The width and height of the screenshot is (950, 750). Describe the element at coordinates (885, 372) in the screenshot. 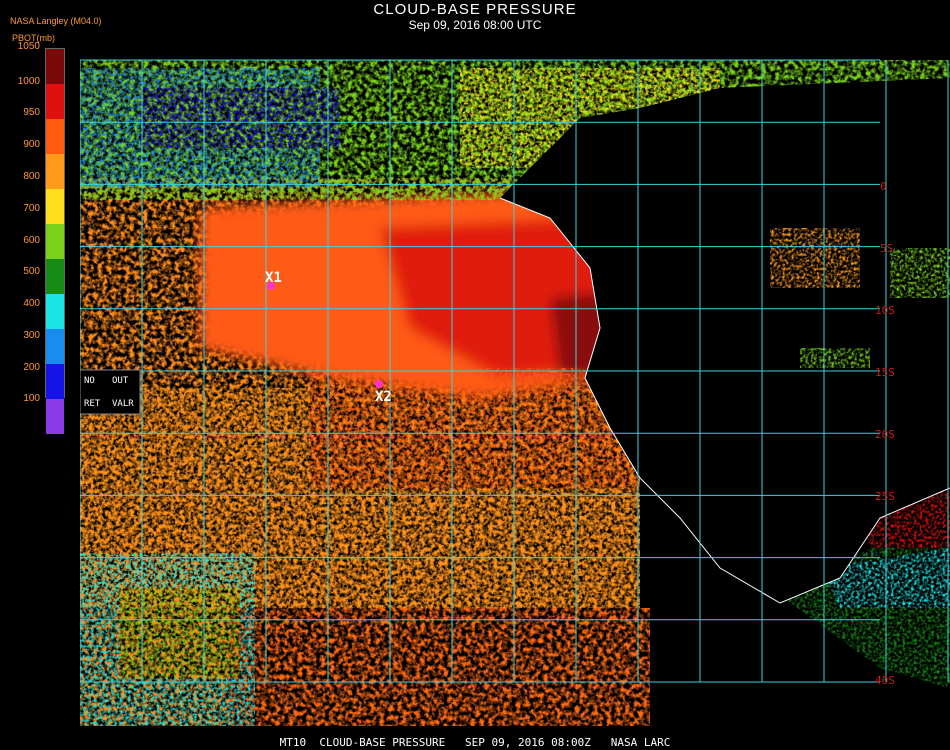

I see `lat-label-15s: 15S` at that location.